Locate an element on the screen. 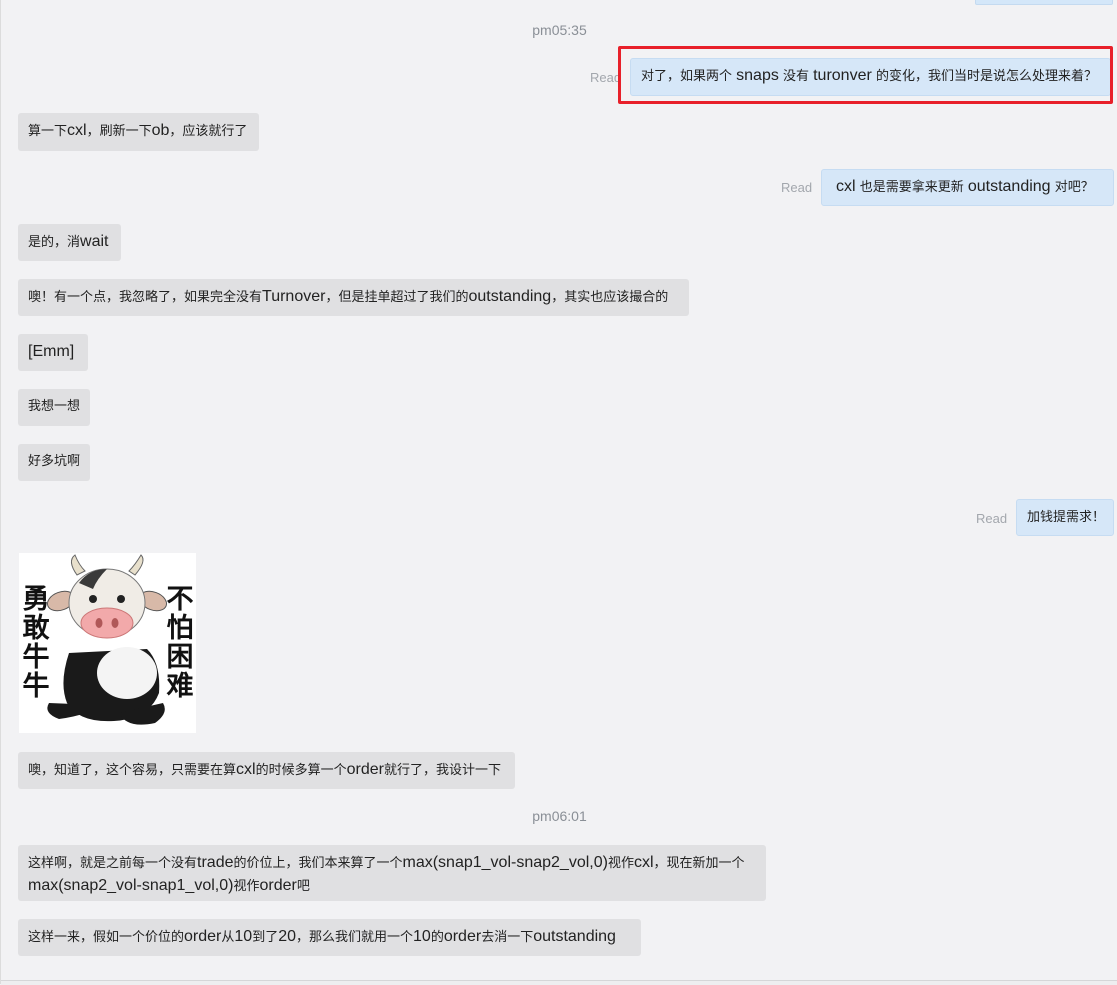 The height and width of the screenshot is (985, 1117). message-text: 好多坑啊 is located at coordinates (54, 461).